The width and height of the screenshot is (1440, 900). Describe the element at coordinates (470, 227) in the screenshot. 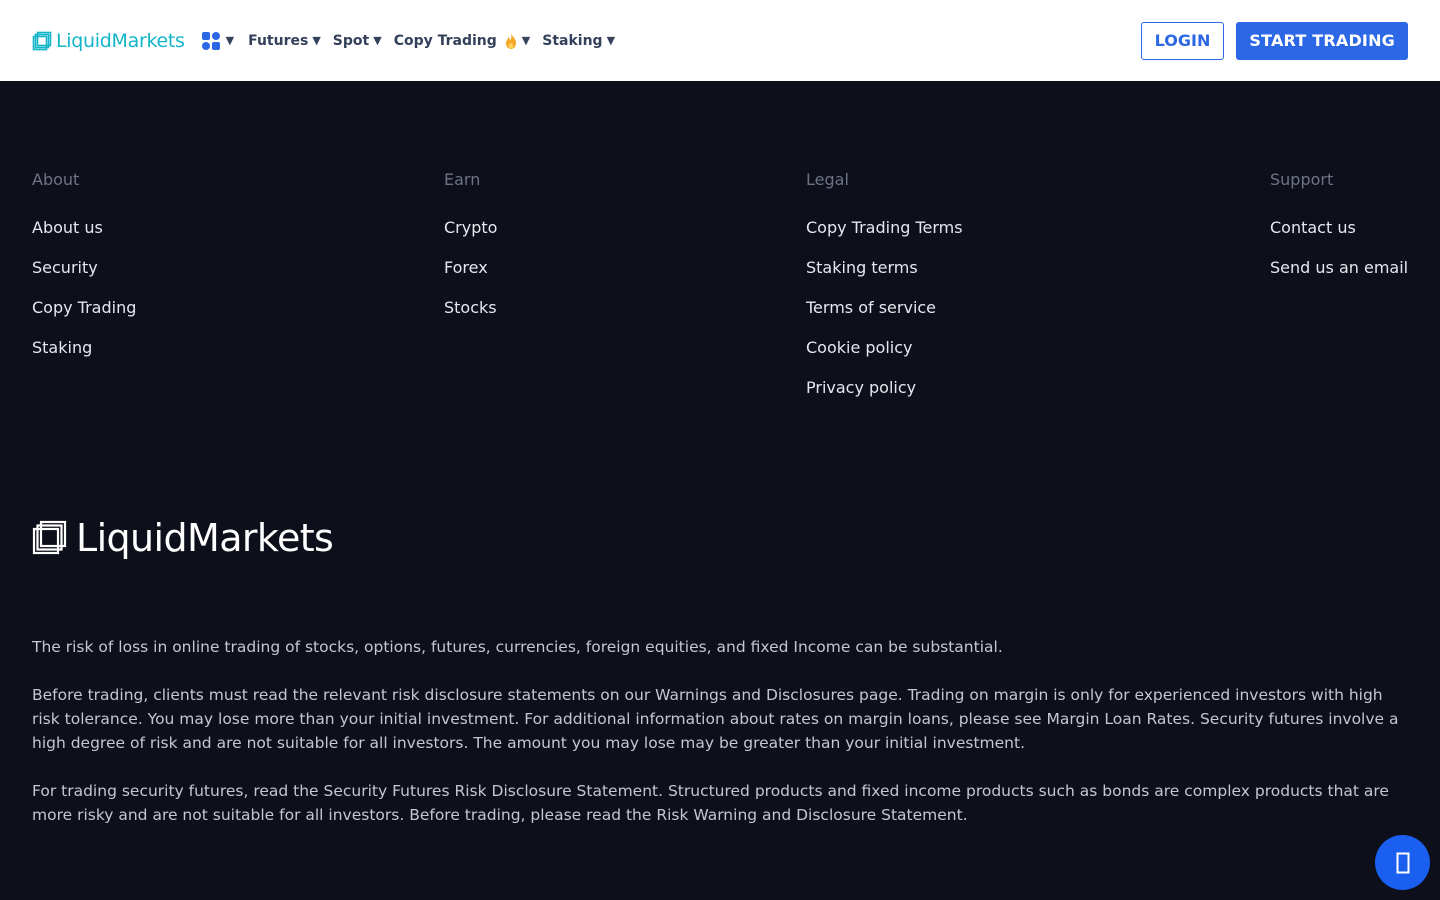

I see `footer-link-crypto: Crypto` at that location.